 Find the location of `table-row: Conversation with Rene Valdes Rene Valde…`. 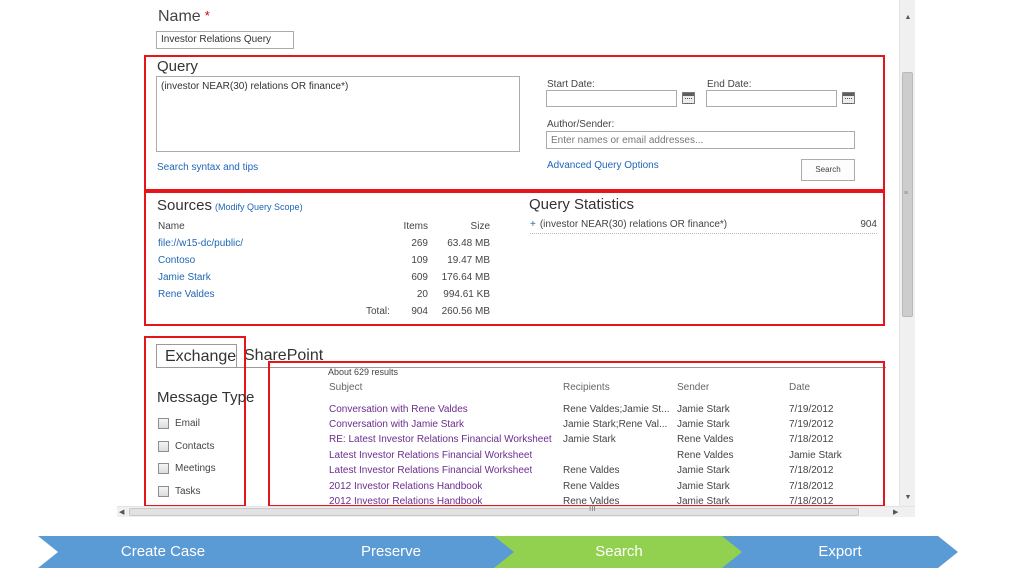

table-row: Conversation with Rene Valdes Rene Valde… is located at coordinates (512, 411).